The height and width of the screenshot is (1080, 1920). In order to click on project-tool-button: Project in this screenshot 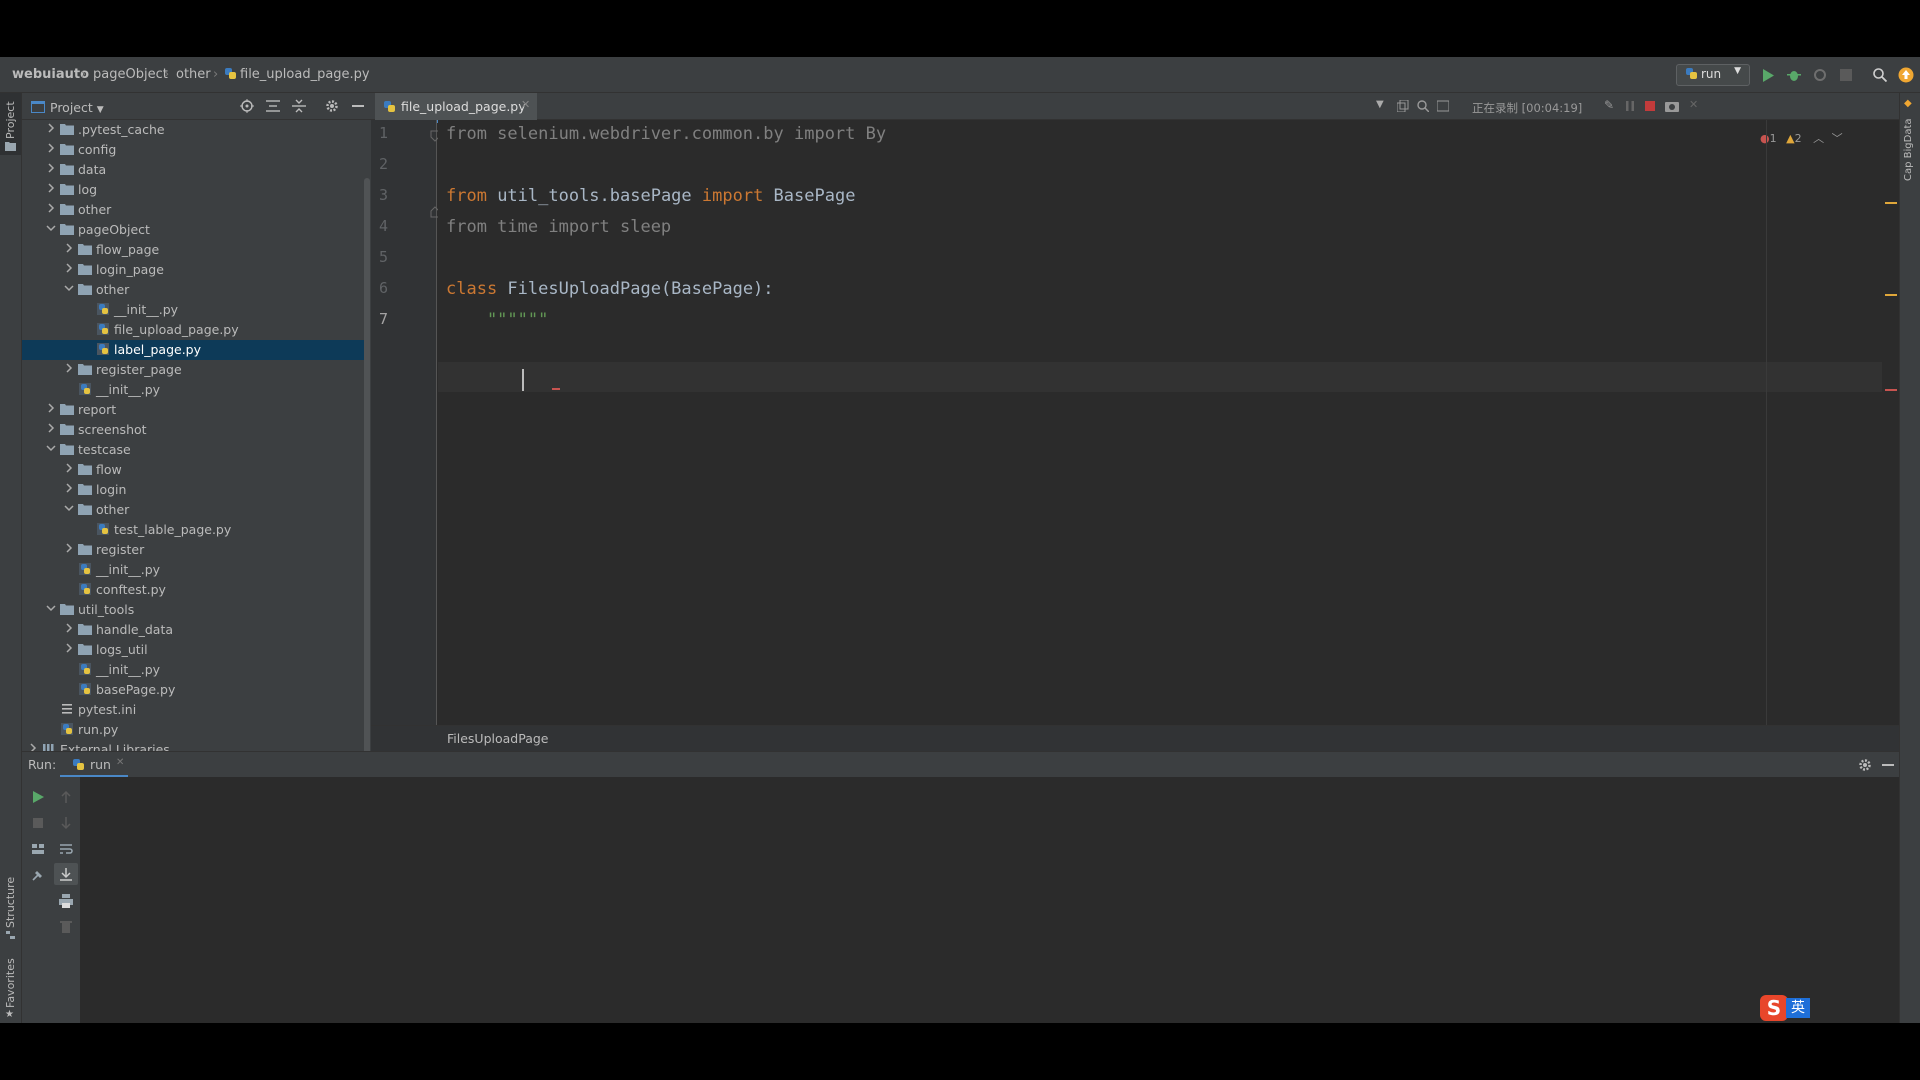, I will do `click(10, 124)`.